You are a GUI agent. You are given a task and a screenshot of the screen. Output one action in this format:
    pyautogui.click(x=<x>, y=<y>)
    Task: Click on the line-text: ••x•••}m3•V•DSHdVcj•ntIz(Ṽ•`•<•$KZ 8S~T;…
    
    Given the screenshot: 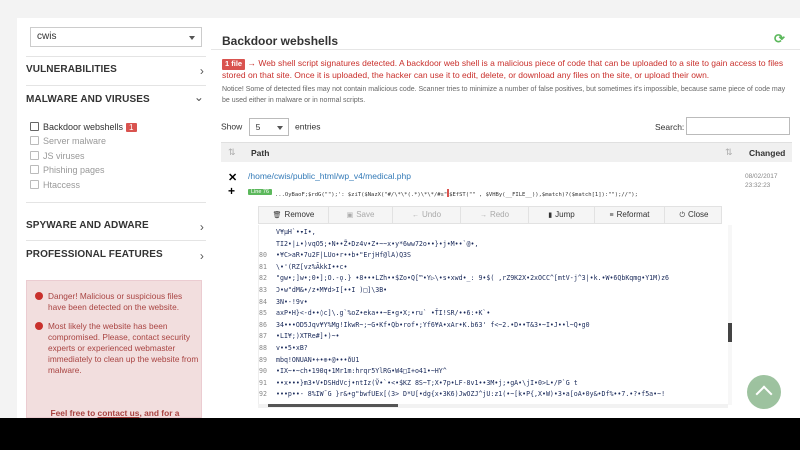 What is the action you would take?
    pyautogui.click(x=427, y=382)
    